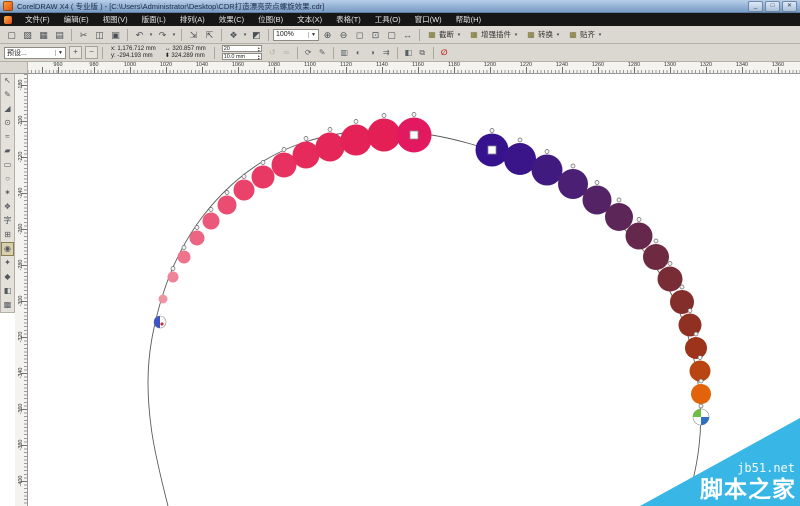  I want to click on freehand-tool: ≈, so click(7, 137).